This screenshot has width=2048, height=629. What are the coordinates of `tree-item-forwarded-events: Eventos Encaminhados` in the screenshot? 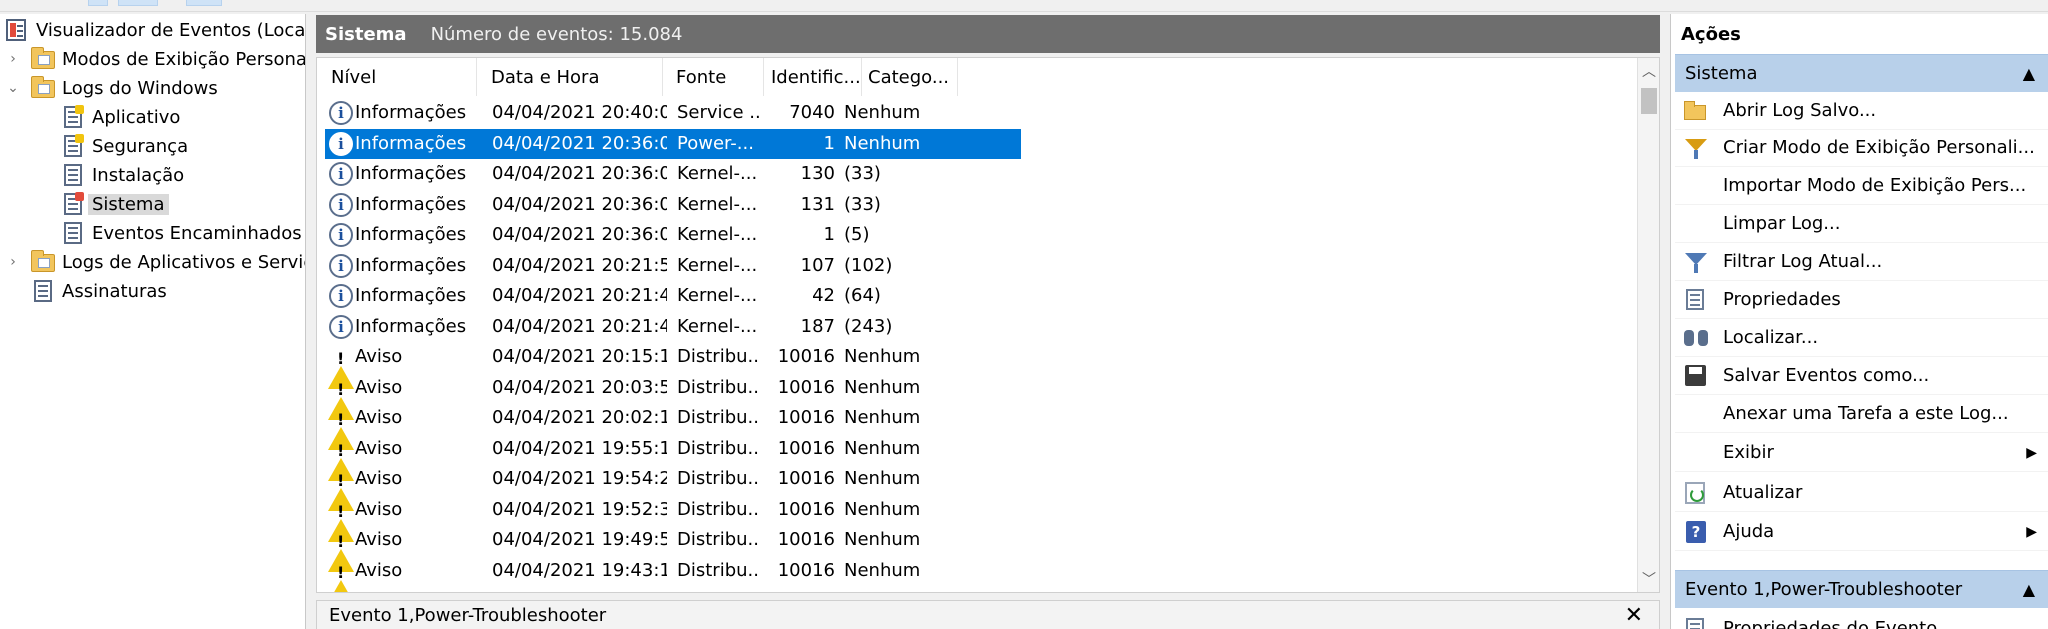 It's located at (181, 233).